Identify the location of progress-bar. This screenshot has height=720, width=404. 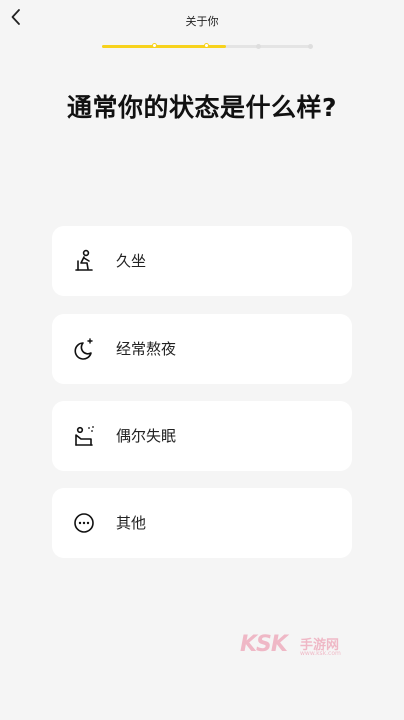
(207, 46).